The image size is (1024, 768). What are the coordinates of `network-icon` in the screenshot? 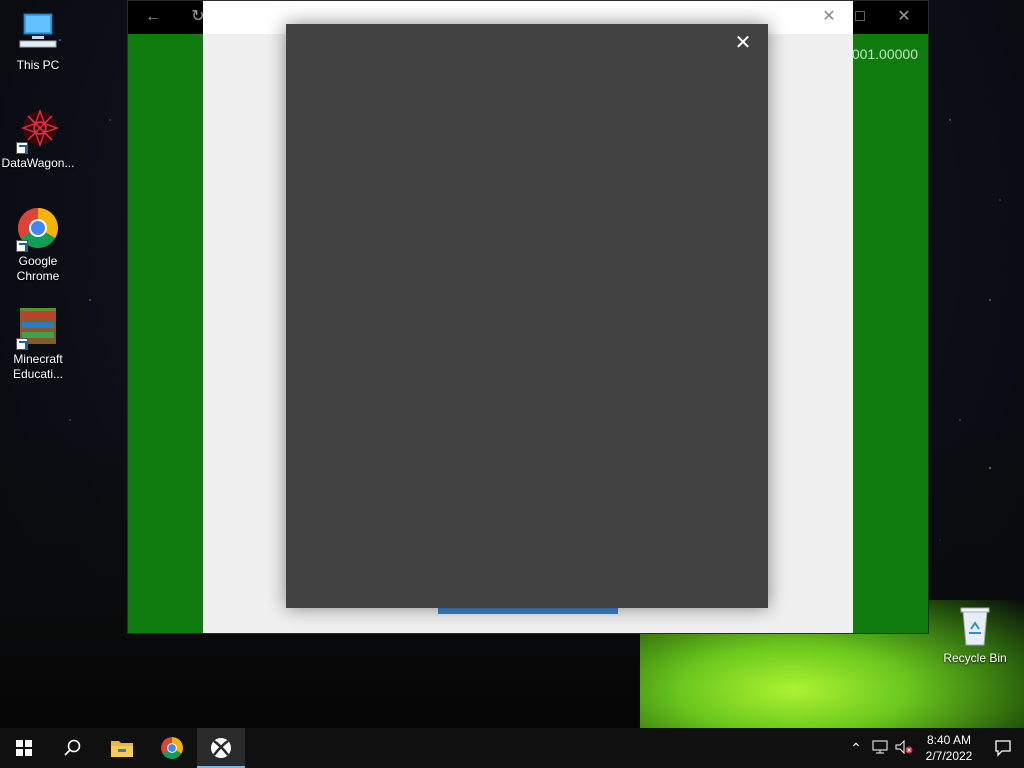 It's located at (880, 748).